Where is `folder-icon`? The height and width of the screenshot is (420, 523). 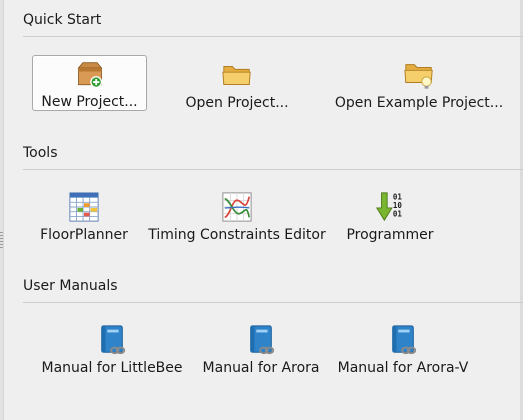 folder-icon is located at coordinates (236, 75).